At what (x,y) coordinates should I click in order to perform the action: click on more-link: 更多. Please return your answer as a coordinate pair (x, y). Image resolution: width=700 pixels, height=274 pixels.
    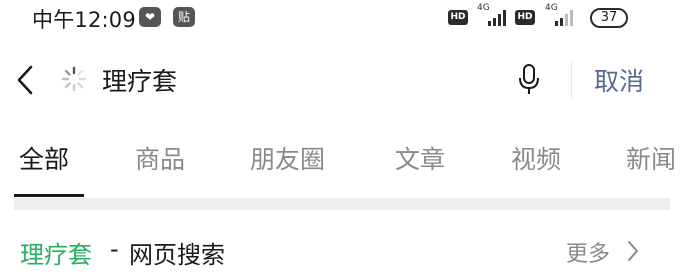
    Looking at the image, I should click on (588, 252).